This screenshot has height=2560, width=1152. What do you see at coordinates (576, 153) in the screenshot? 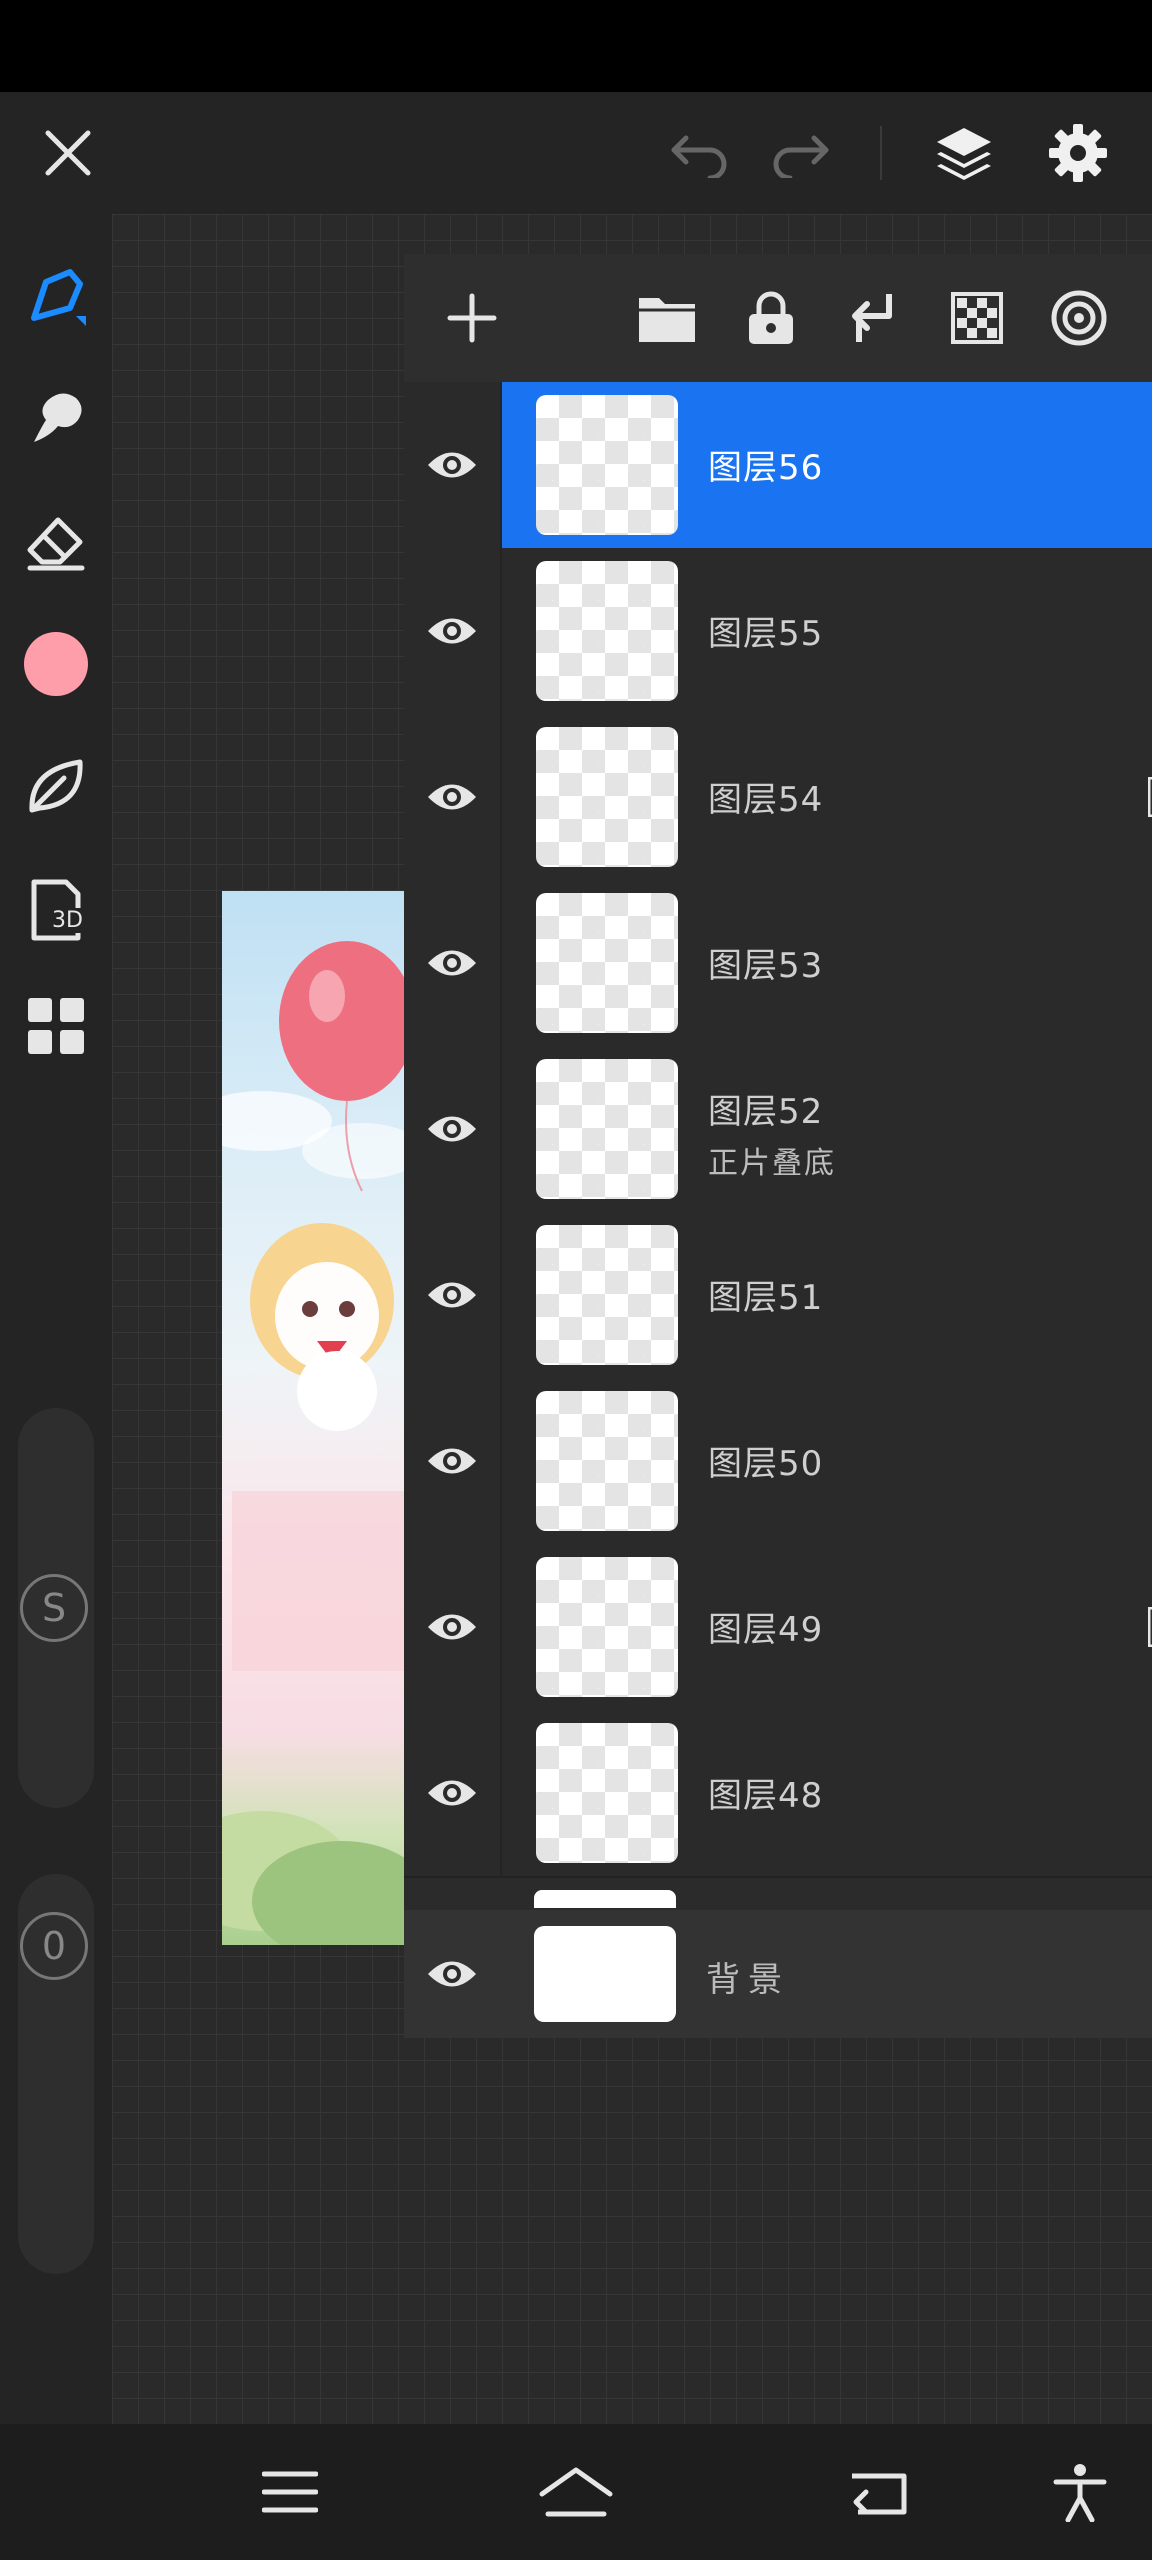
I see `top-bar` at bounding box center [576, 153].